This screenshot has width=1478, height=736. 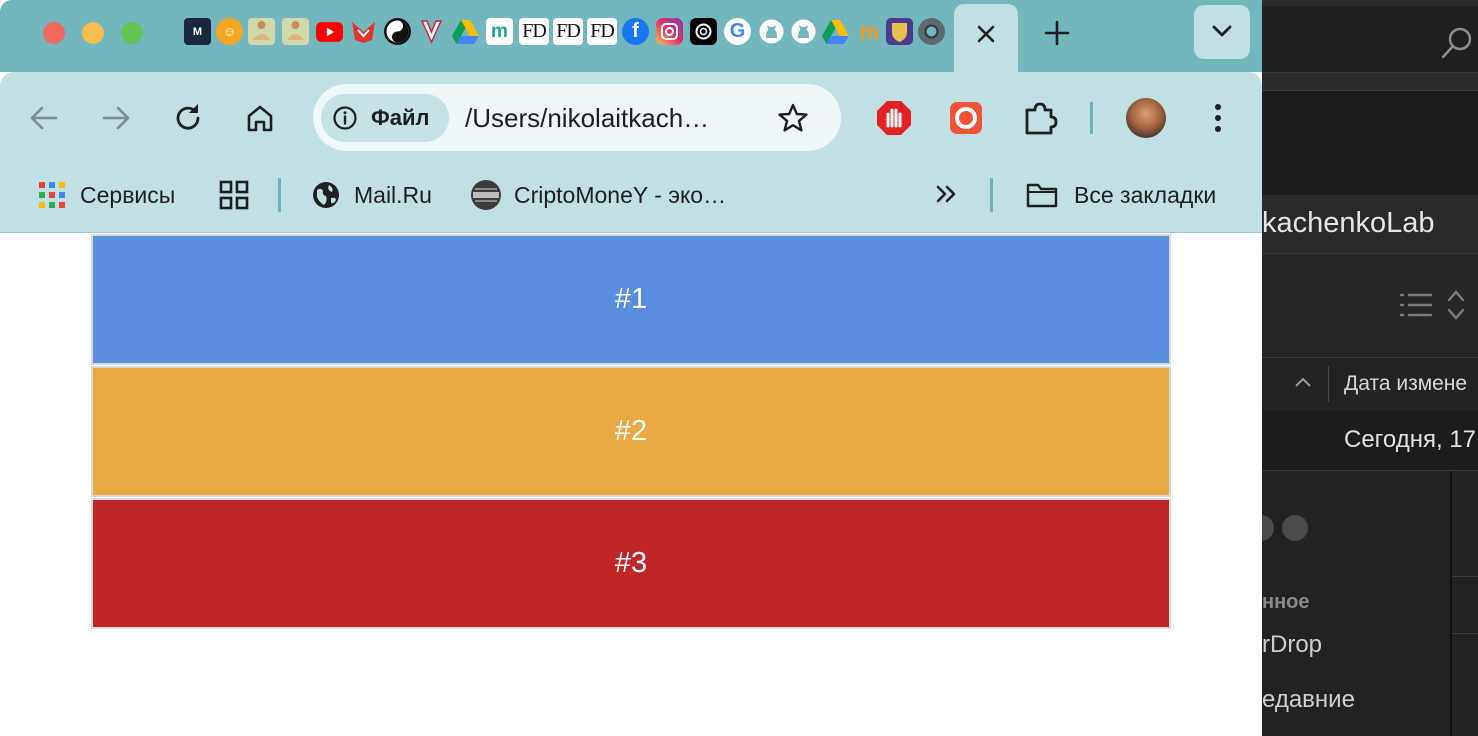 I want to click on fox-icon, so click(x=363, y=31).